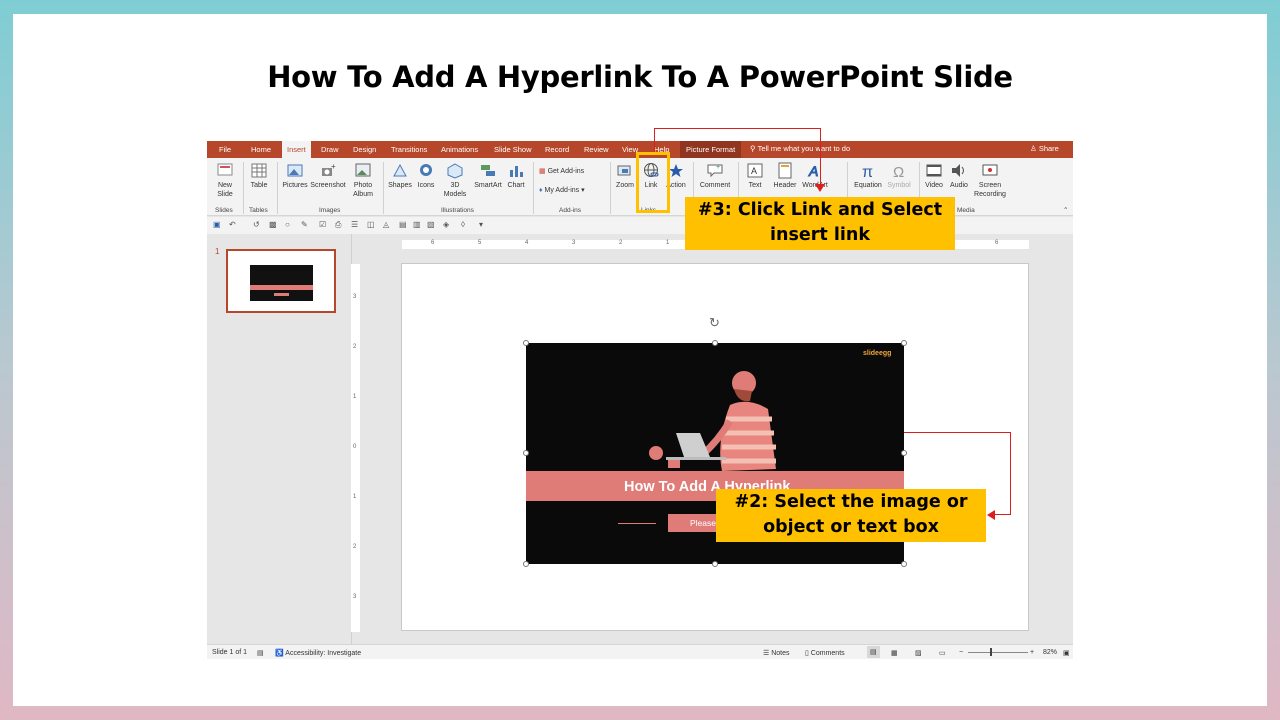 The width and height of the screenshot is (1280, 720). What do you see at coordinates (463, 224) in the screenshot?
I see `shape-outline-icon: ◊` at bounding box center [463, 224].